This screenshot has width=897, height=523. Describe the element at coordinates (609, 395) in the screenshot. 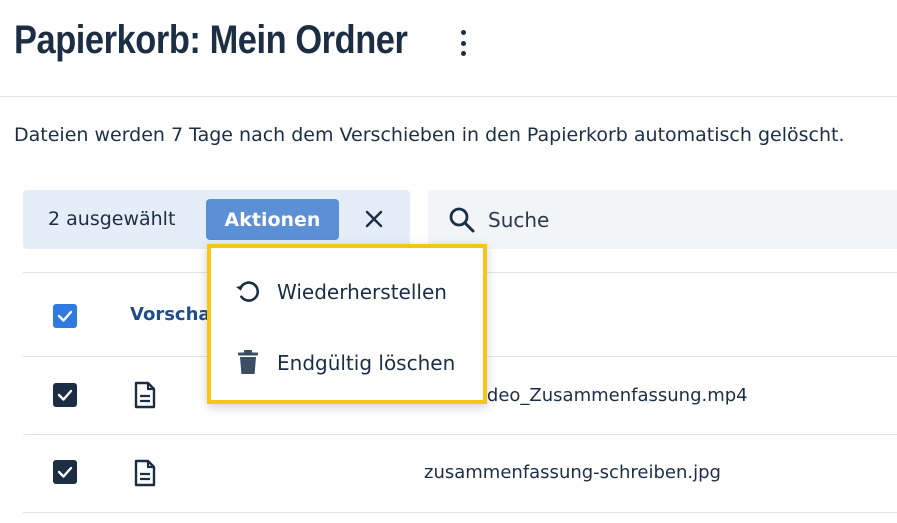

I see `file-name: Video_Zusammenfassung.mp4` at that location.